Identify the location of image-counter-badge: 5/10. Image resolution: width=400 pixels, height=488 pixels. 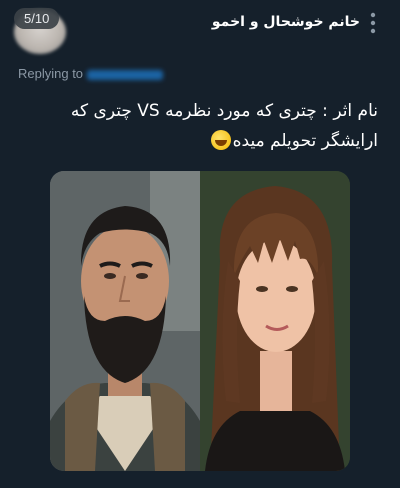
(37, 18).